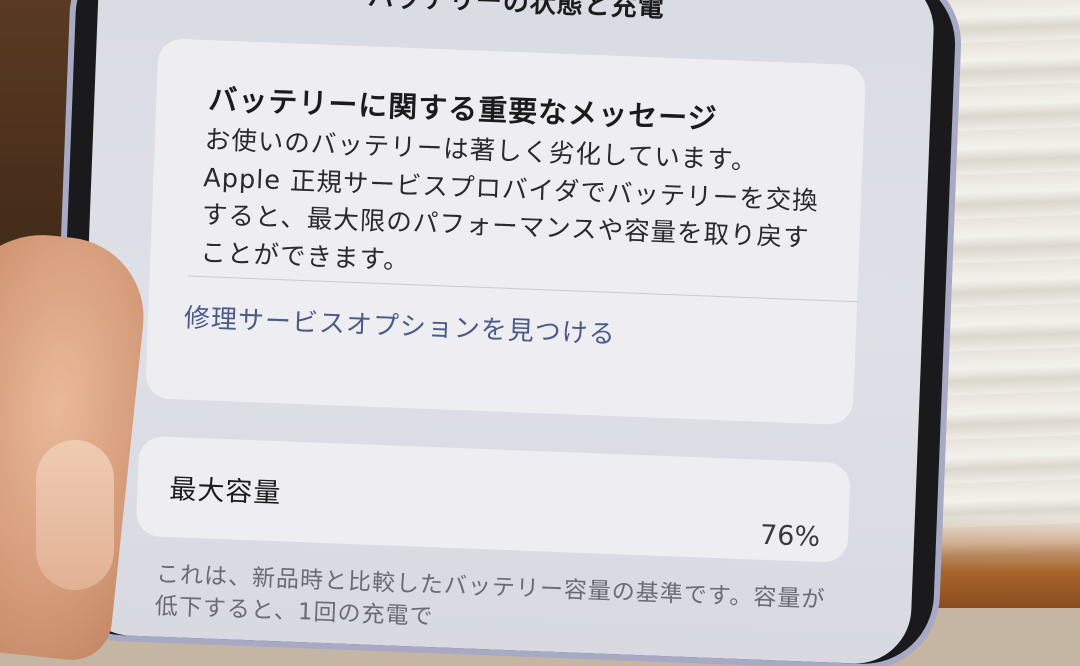 This screenshot has width=1080, height=666. What do you see at coordinates (399, 324) in the screenshot?
I see `find-repair-options-link: 修理サービスオプションを見つける` at bounding box center [399, 324].